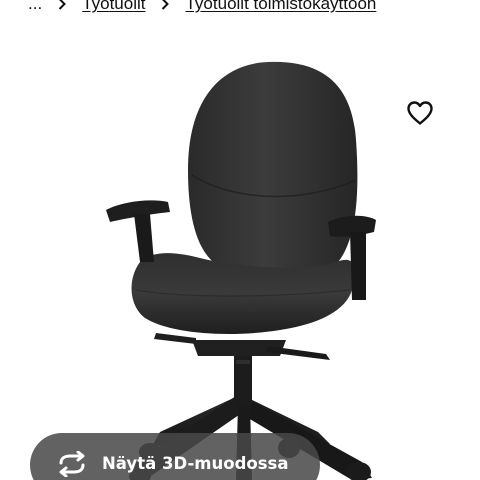 The image size is (480, 480). I want to click on add-to-favourites-button, so click(420, 113).